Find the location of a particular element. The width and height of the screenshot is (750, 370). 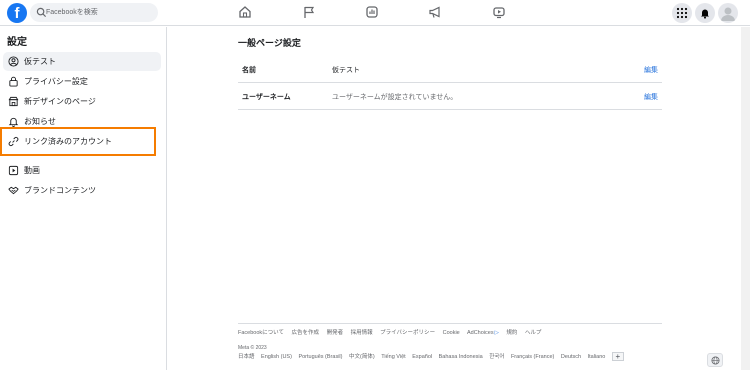

sidebar-item-label: 動画 is located at coordinates (32, 170).